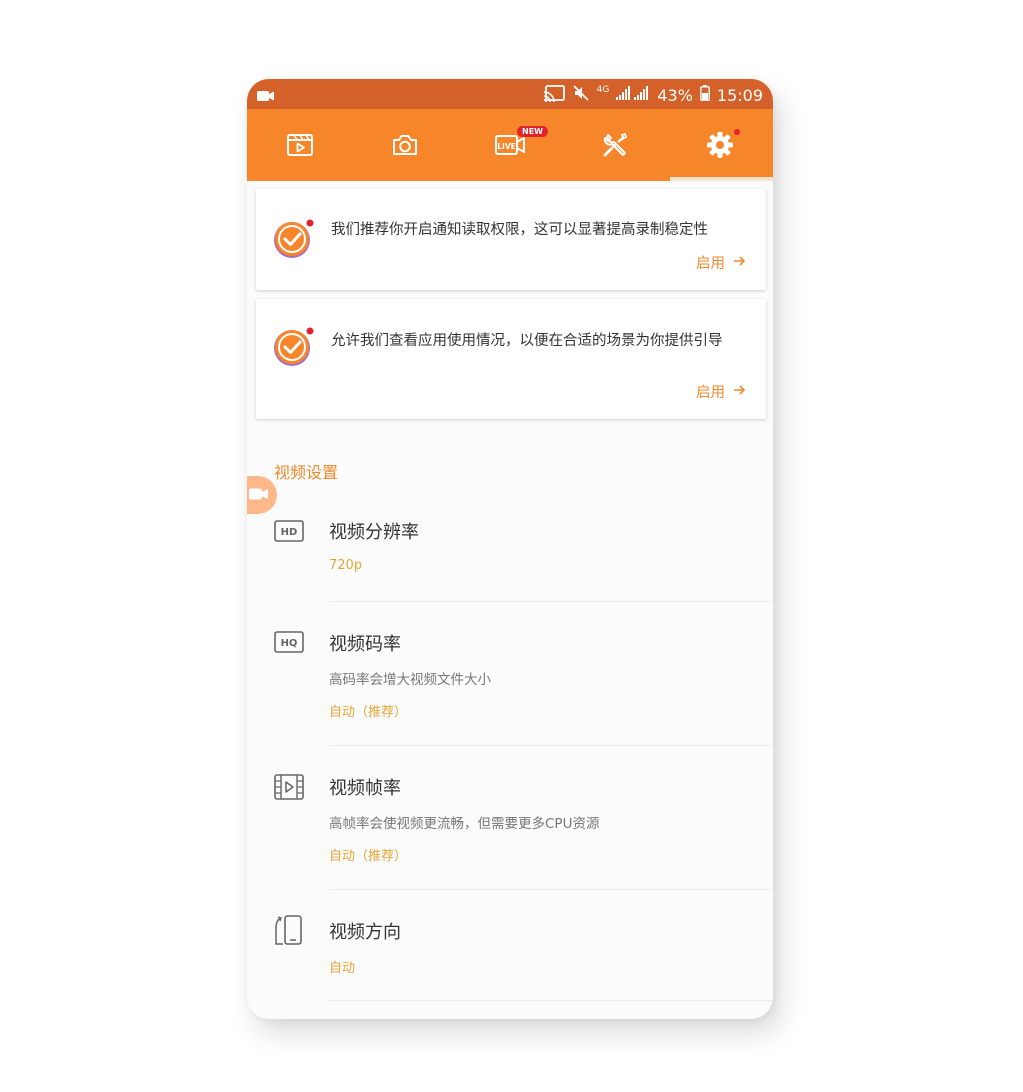  Describe the element at coordinates (511, 359) in the screenshot. I see `usage-access-card: 允许我们查看应用使用情况，以便在合适的场景为你提供引导 启用` at that location.